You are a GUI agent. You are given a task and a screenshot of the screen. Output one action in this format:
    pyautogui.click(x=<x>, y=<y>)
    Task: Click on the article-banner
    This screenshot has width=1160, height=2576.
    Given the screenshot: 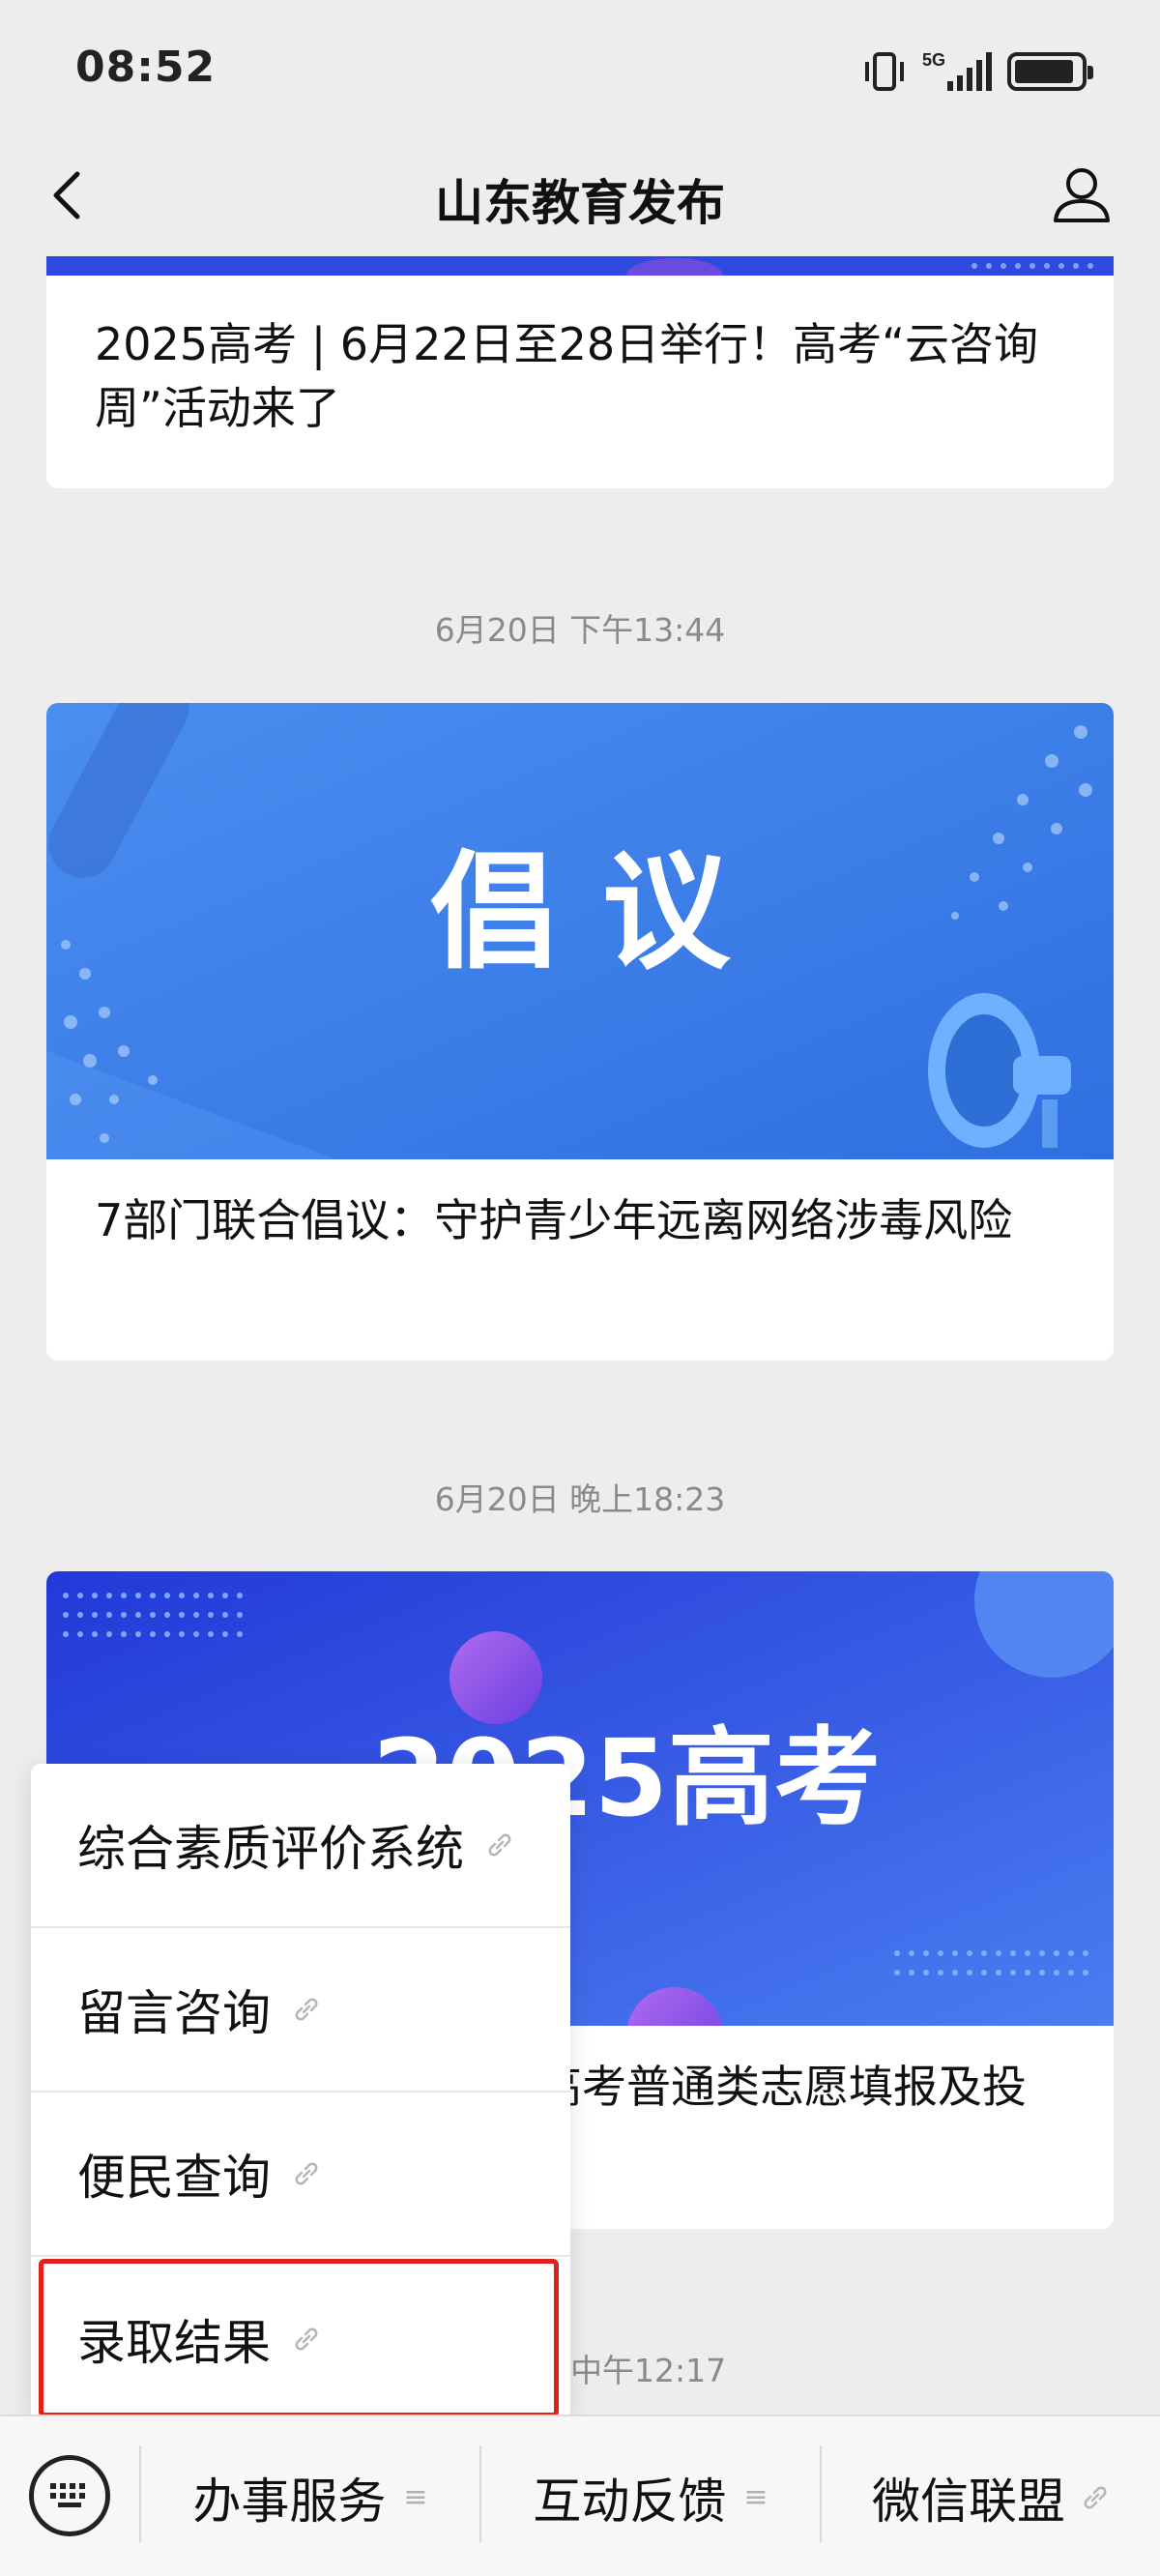 What is the action you would take?
    pyautogui.click(x=580, y=274)
    